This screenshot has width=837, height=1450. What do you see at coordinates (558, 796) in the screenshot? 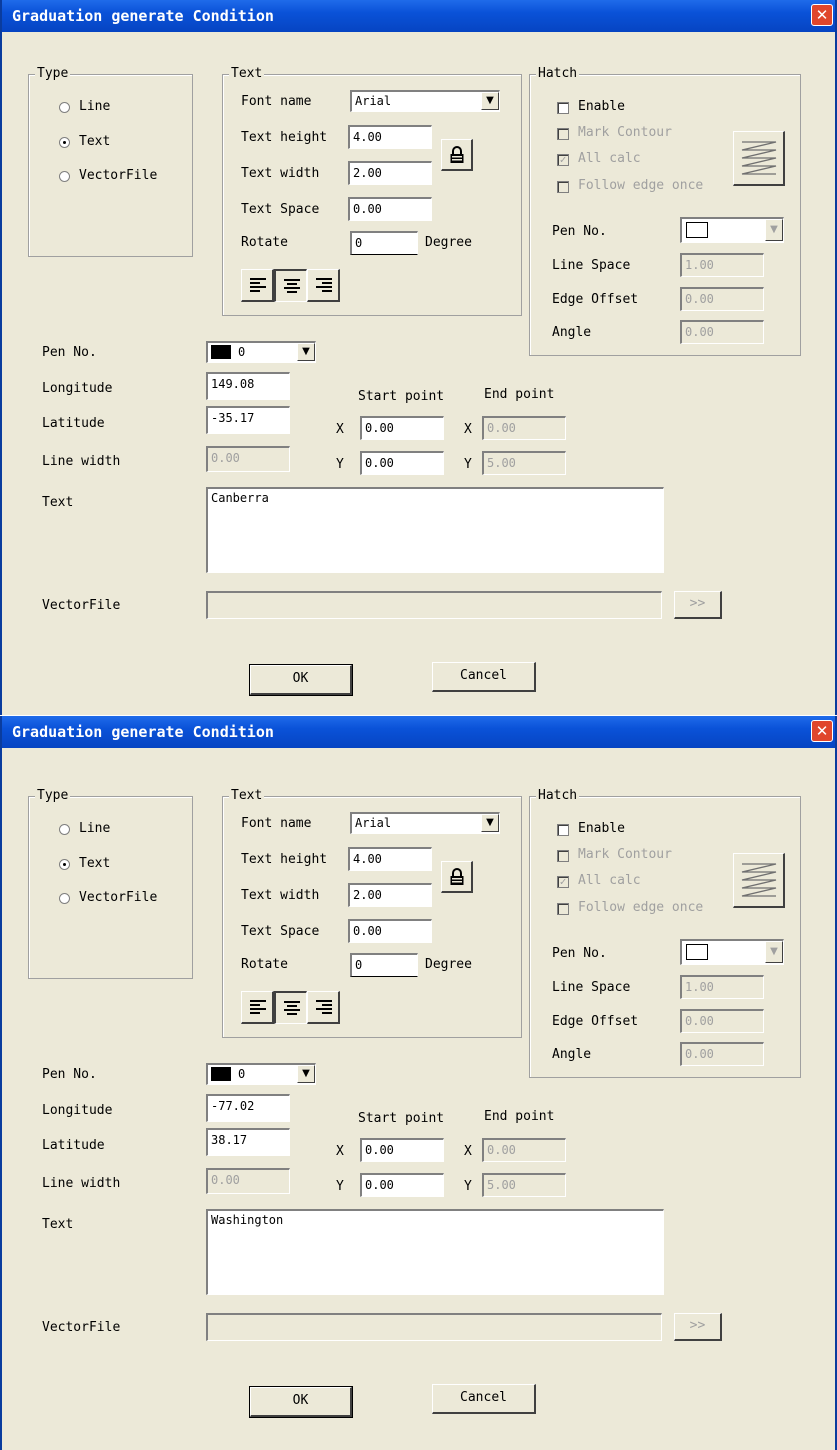
I see `hatch-group-title: Hatch` at bounding box center [558, 796].